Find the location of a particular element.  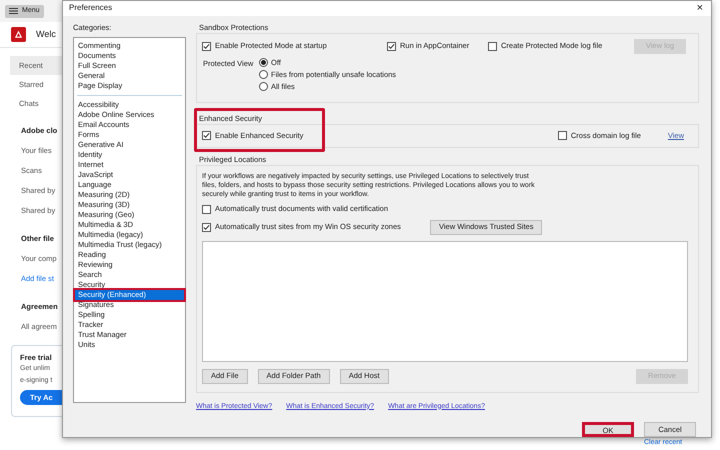

close-button: × is located at coordinates (699, 8).